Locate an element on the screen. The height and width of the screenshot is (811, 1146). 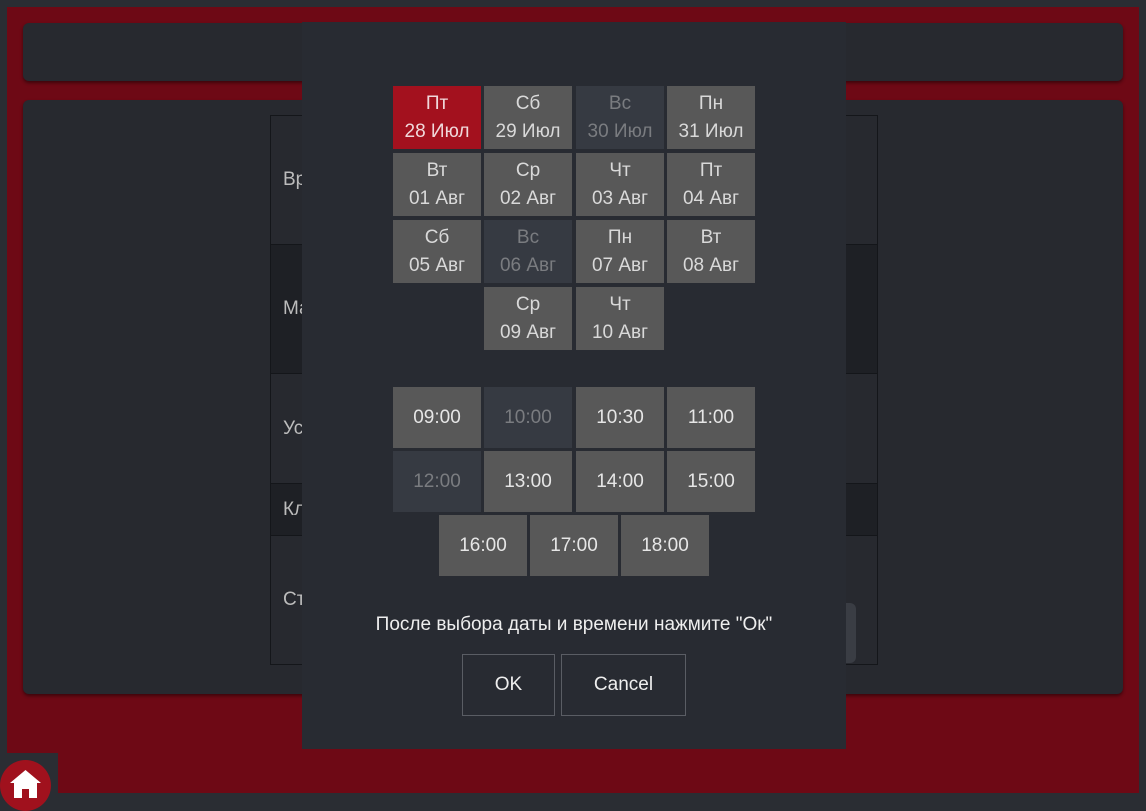
time-slot: 18:00 is located at coordinates (665, 545).